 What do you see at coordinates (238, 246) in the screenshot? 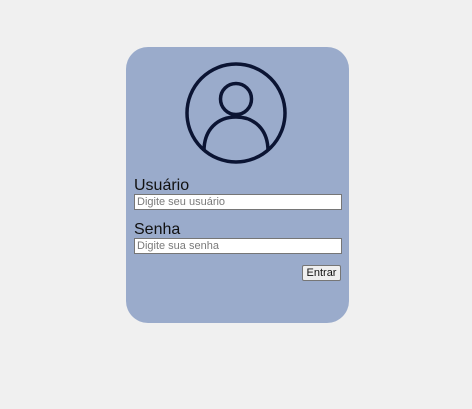
I see `password-input` at bounding box center [238, 246].